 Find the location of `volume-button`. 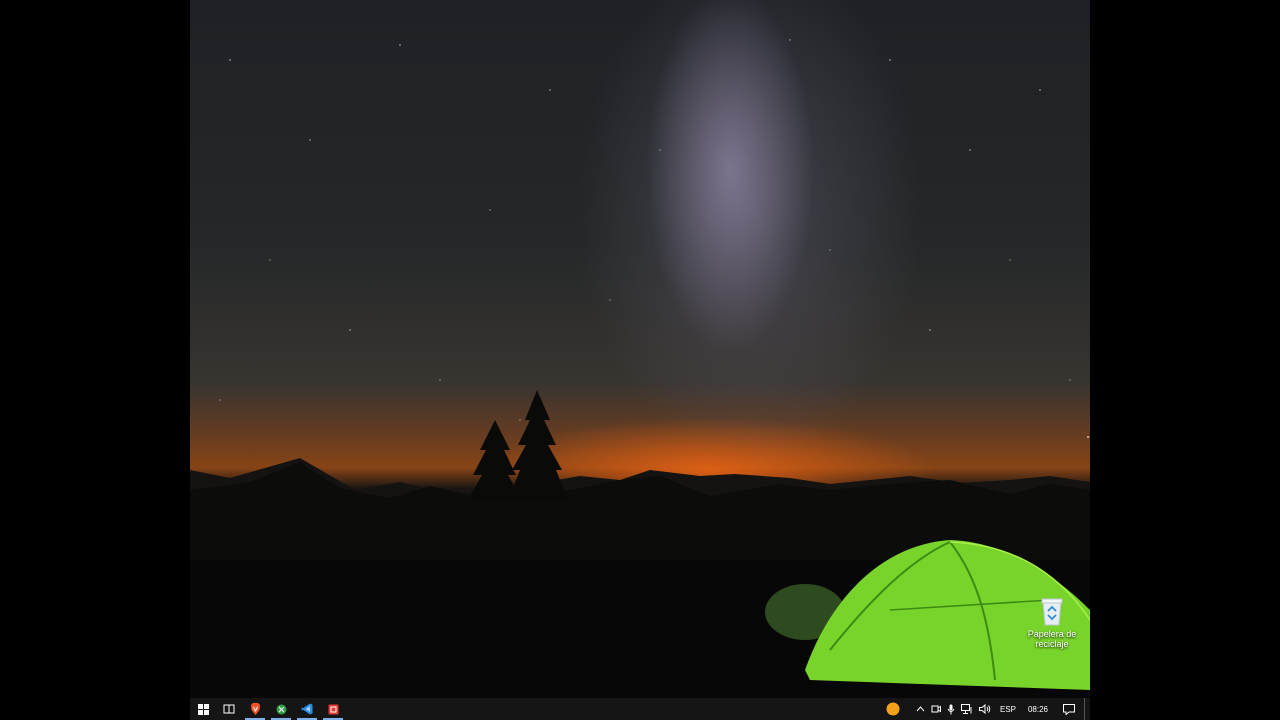

volume-button is located at coordinates (985, 709).